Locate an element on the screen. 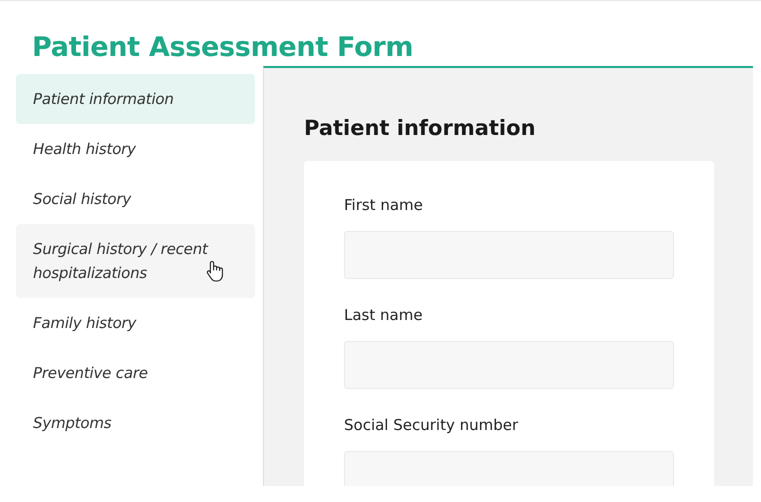  sidebar-item: Patient information is located at coordinates (135, 99).